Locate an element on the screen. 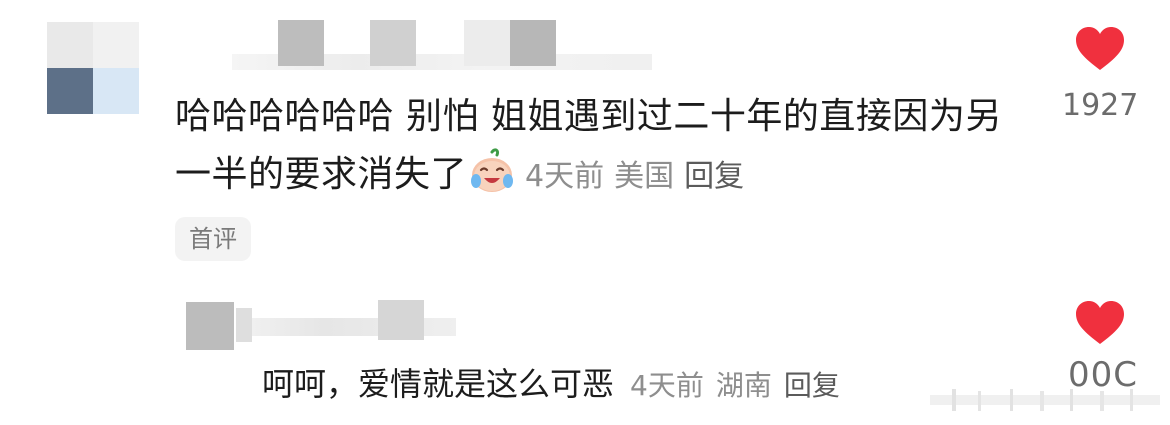  like-button is located at coordinates (1100, 49).